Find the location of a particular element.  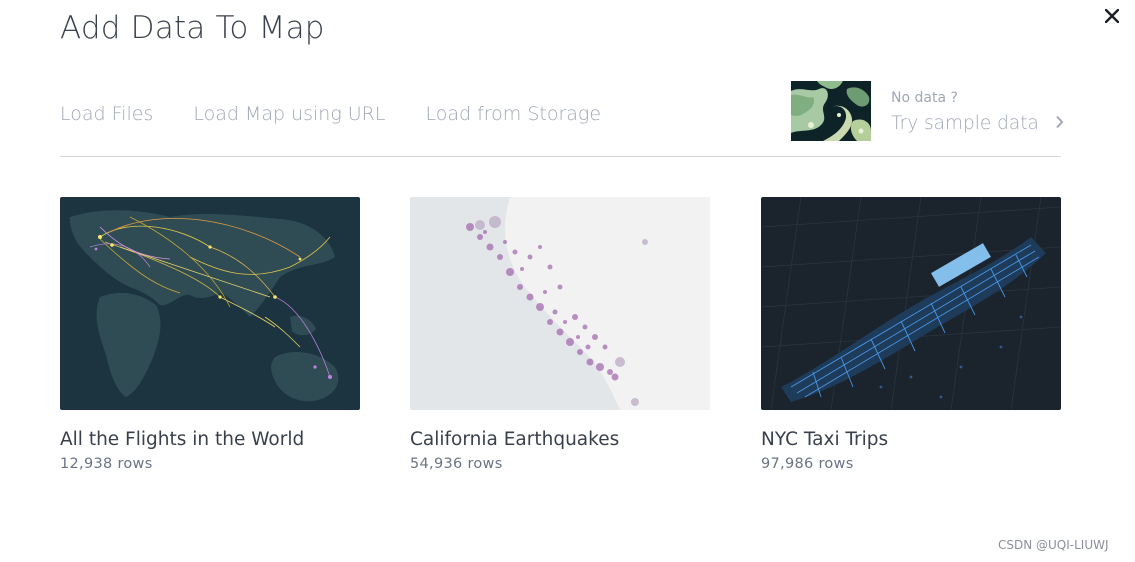

taxi-map-thumbnail is located at coordinates (911, 303).